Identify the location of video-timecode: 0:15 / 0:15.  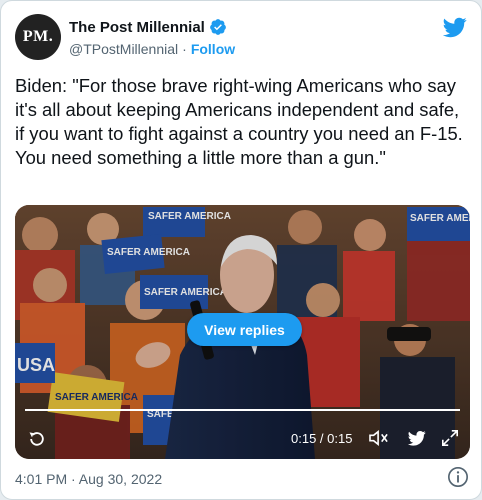
(322, 438).